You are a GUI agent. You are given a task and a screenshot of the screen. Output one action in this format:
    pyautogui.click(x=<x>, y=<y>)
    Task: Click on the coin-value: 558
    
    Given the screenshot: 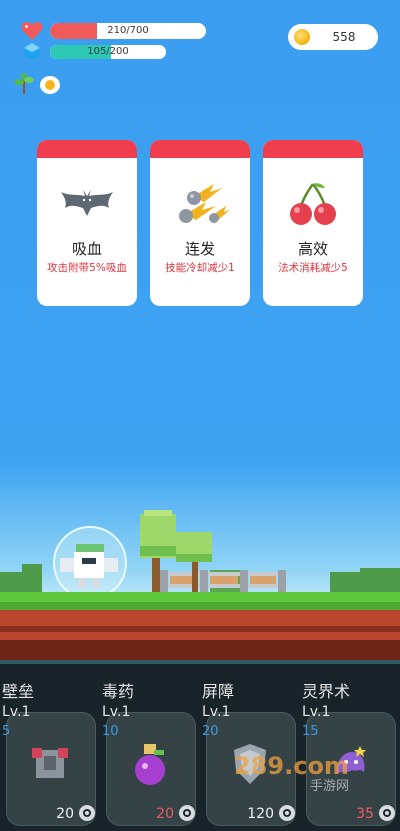 What is the action you would take?
    pyautogui.click(x=344, y=37)
    